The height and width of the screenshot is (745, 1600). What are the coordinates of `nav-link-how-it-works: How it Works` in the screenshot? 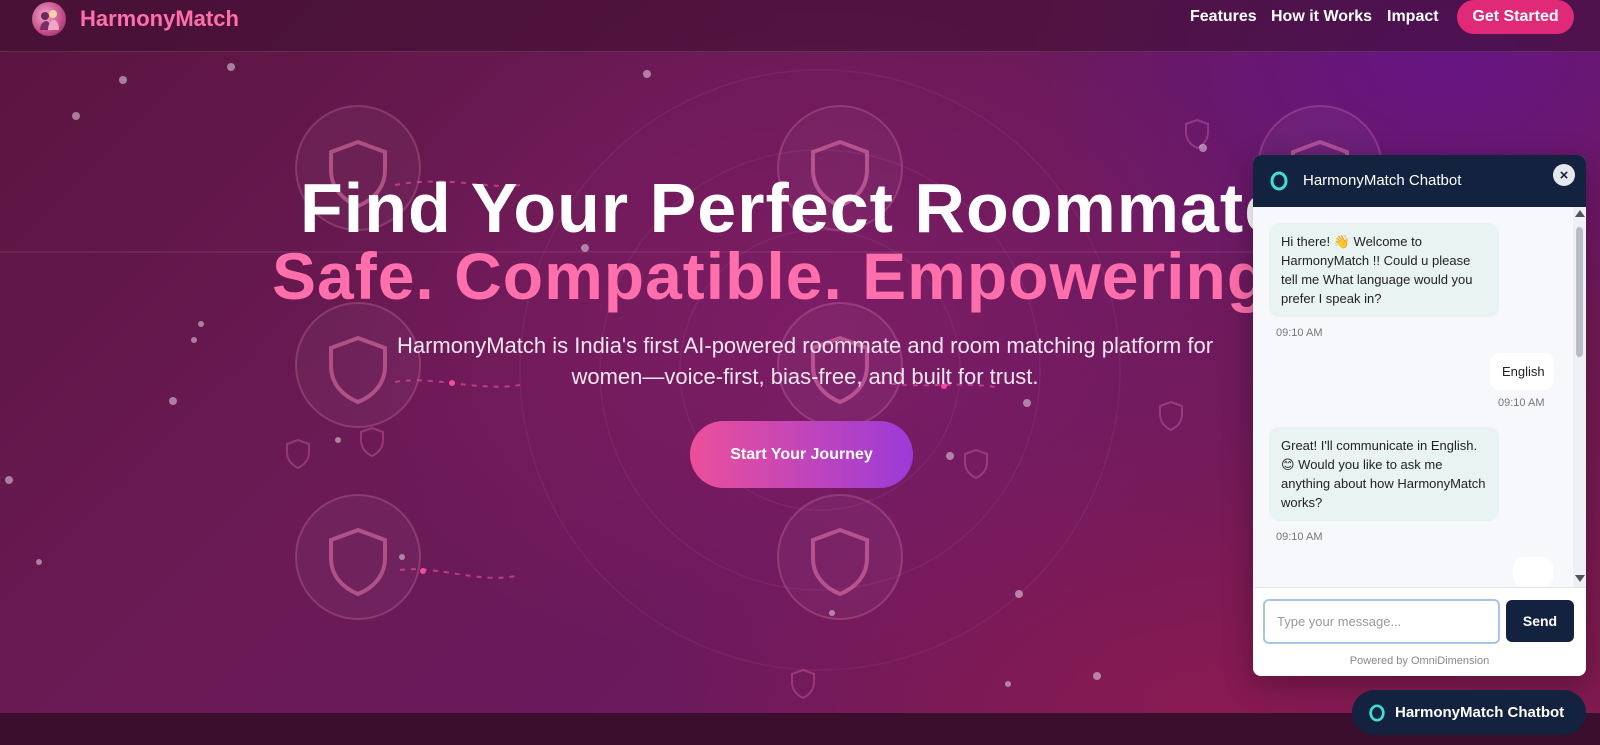 It's located at (1321, 17).